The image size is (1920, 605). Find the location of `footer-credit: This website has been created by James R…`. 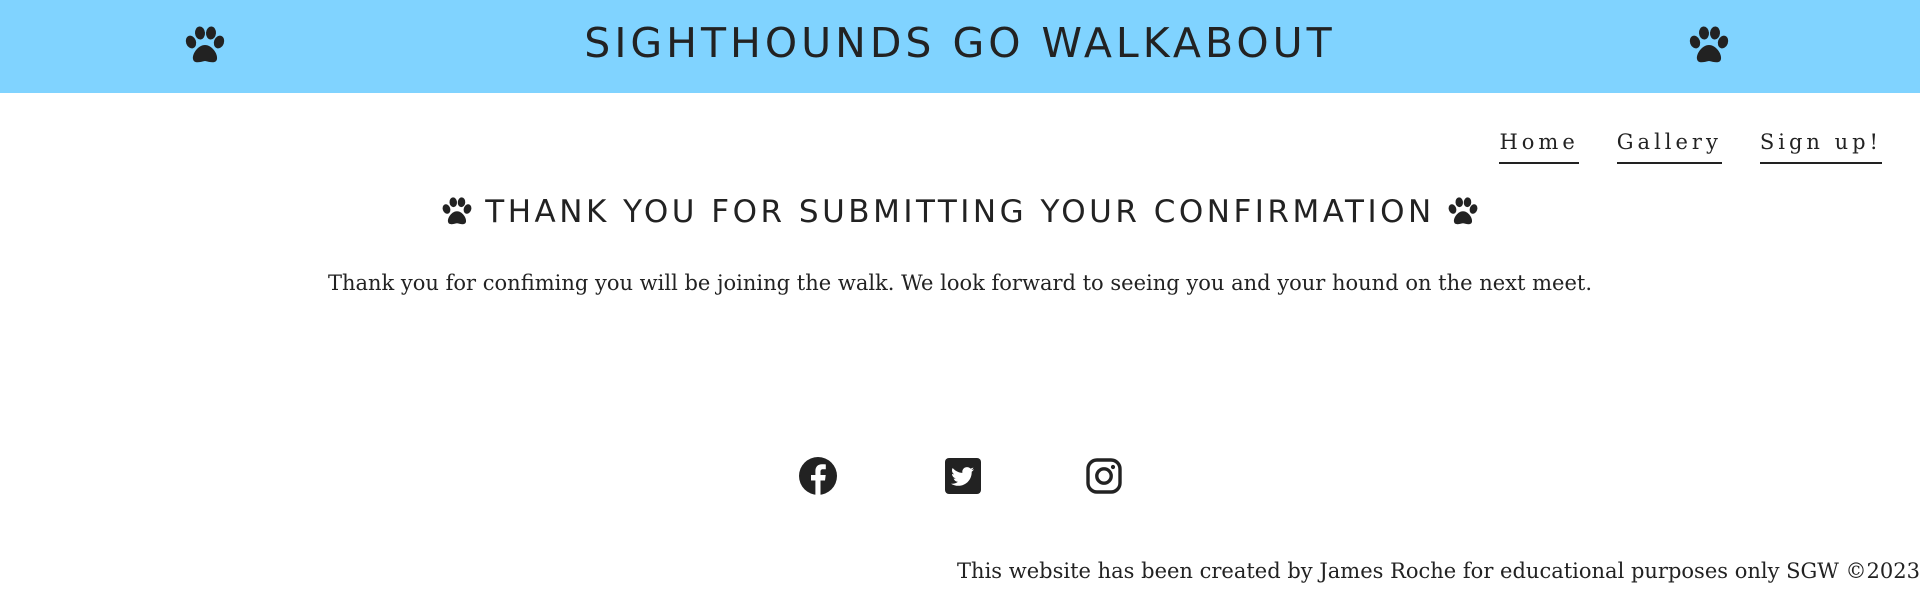

footer-credit: This website has been created by James R… is located at coordinates (1438, 571).